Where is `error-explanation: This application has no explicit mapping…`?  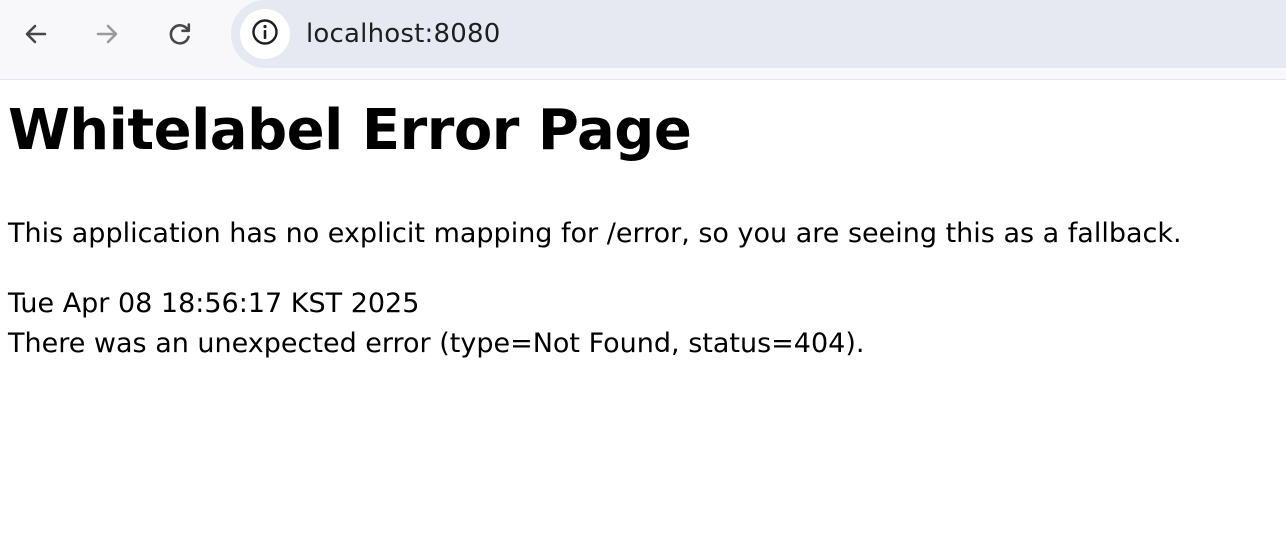
error-explanation: This application has no explicit mapping… is located at coordinates (595, 233).